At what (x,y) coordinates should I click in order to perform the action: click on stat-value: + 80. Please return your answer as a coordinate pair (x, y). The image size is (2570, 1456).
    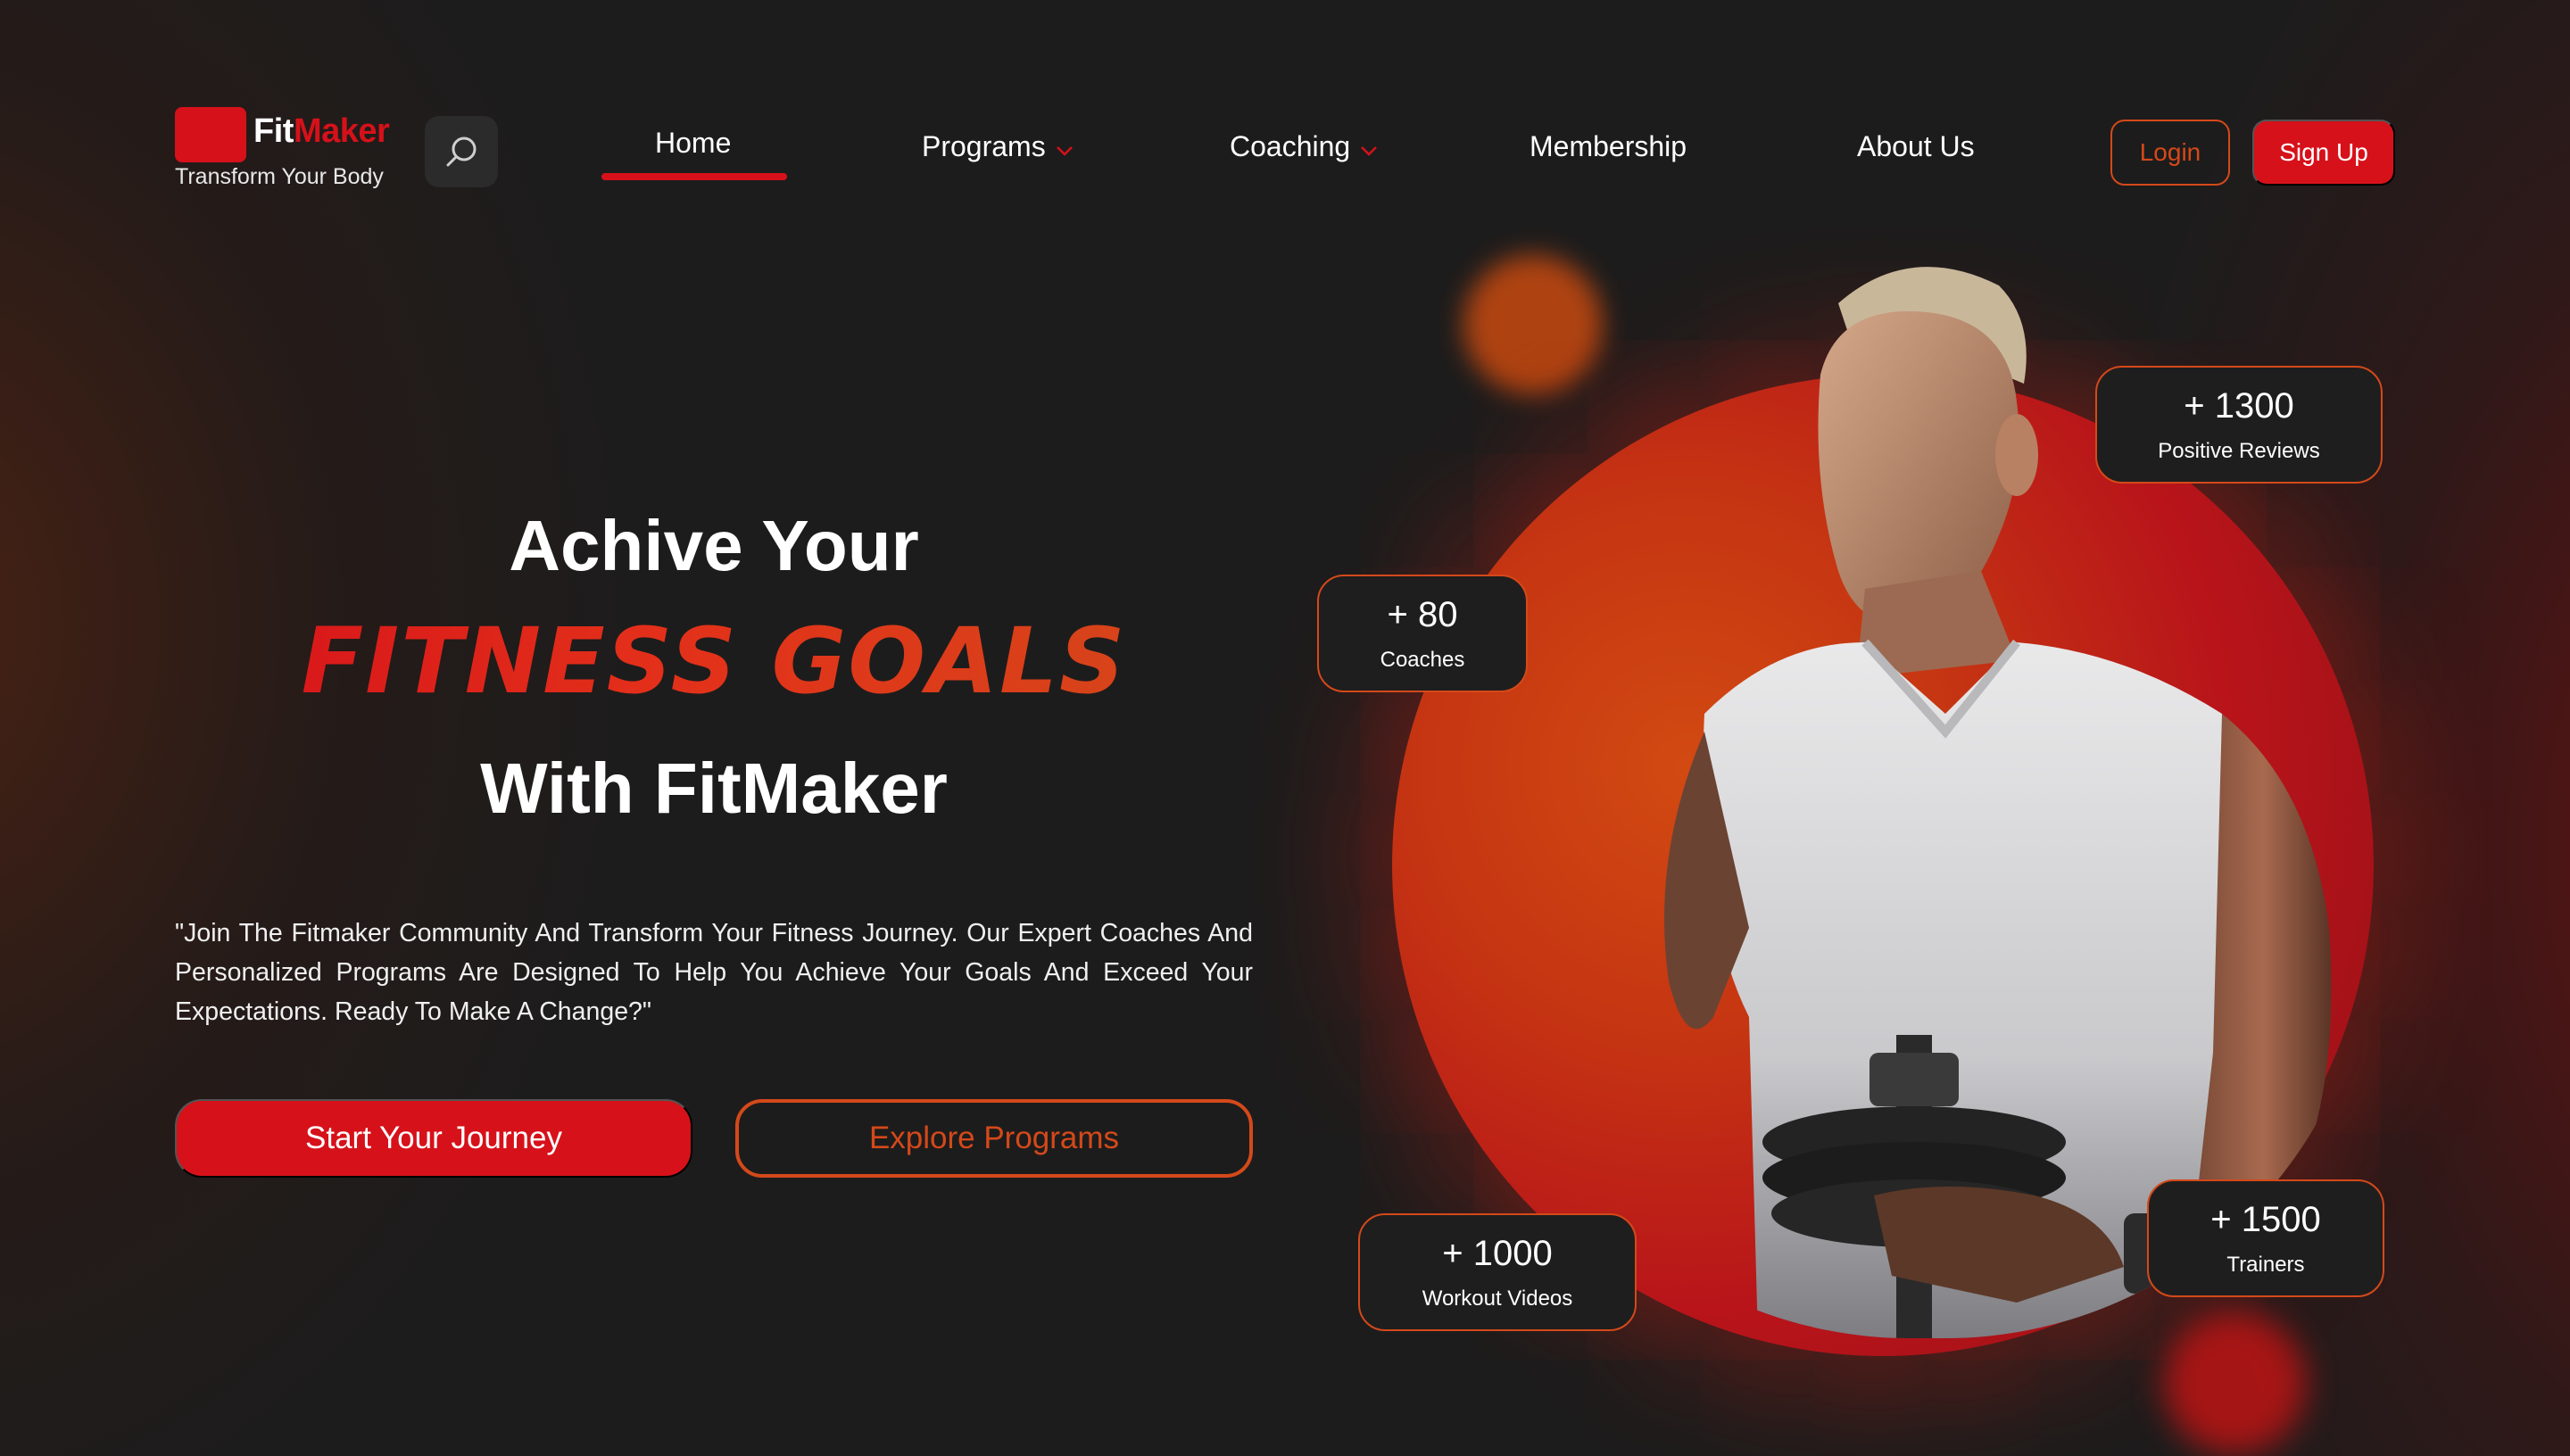
    Looking at the image, I should click on (1423, 614).